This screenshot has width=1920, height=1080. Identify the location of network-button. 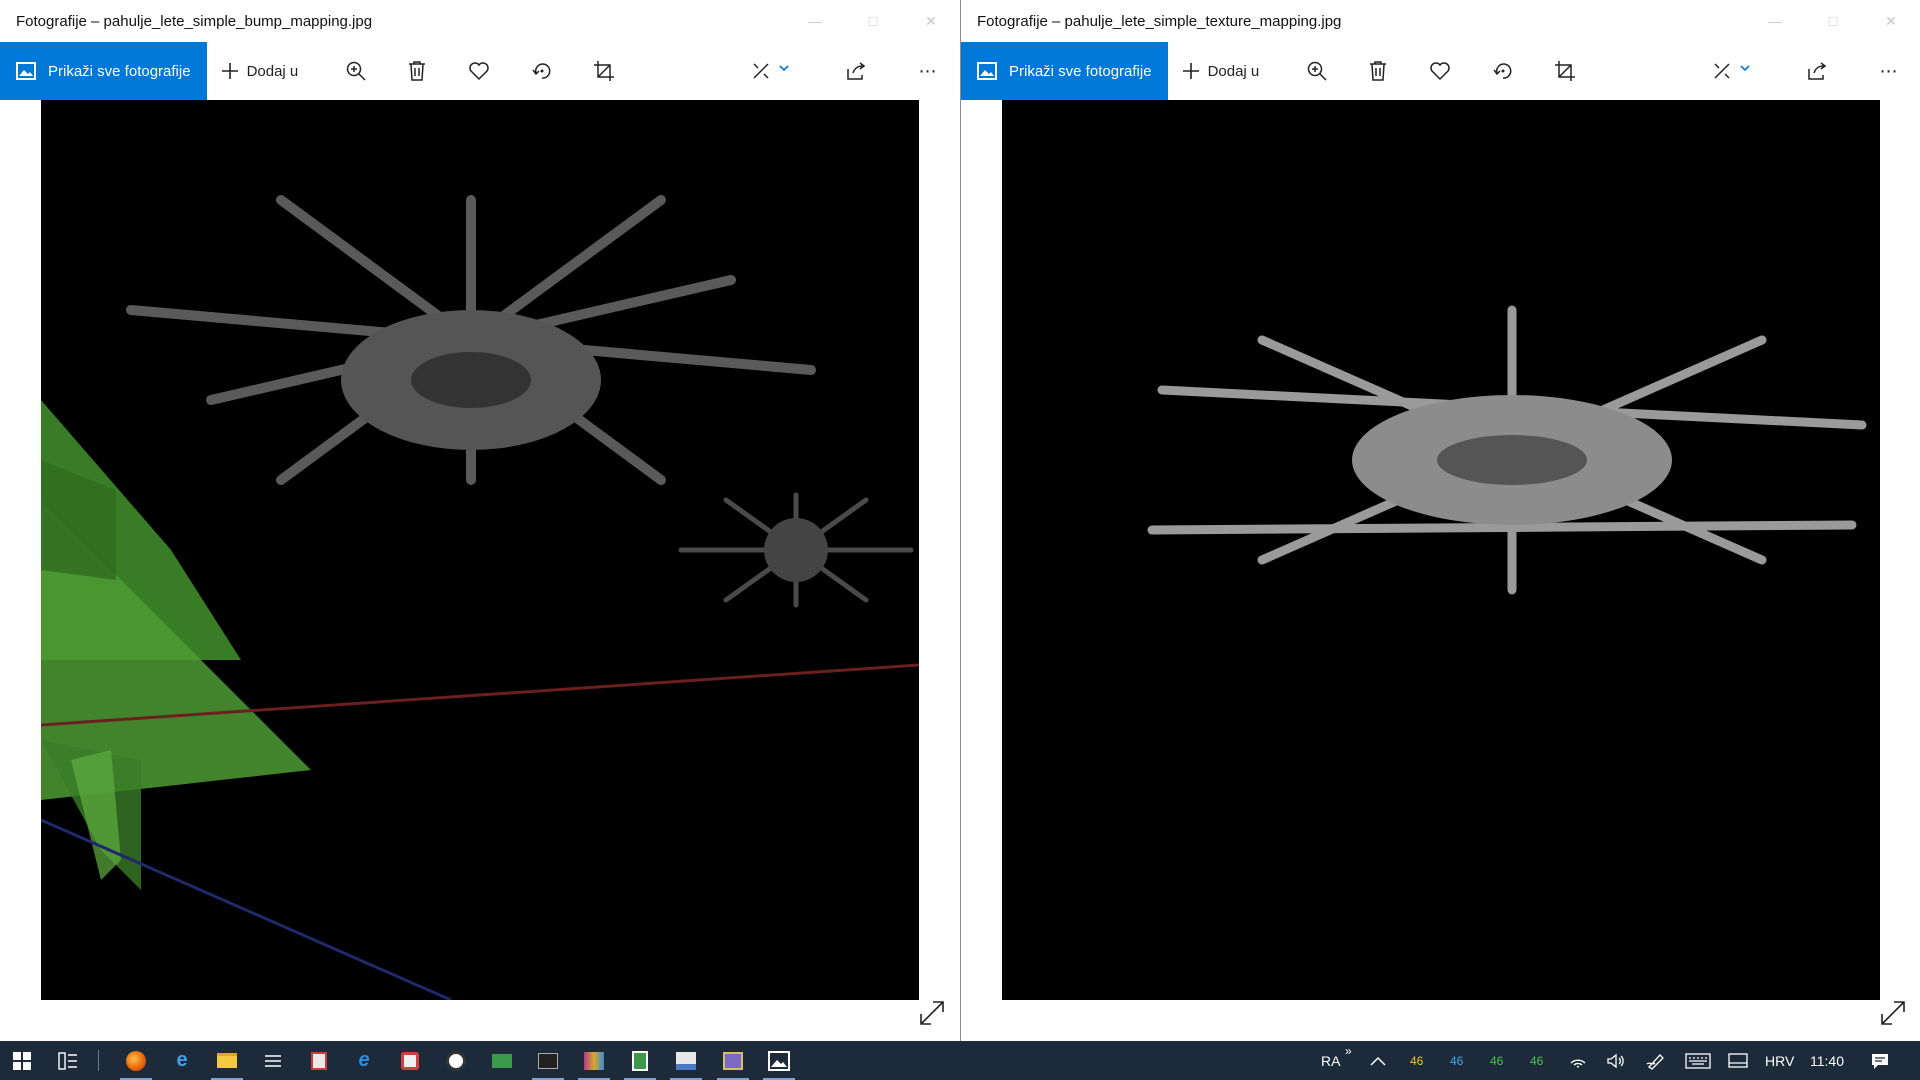
(1578, 1060).